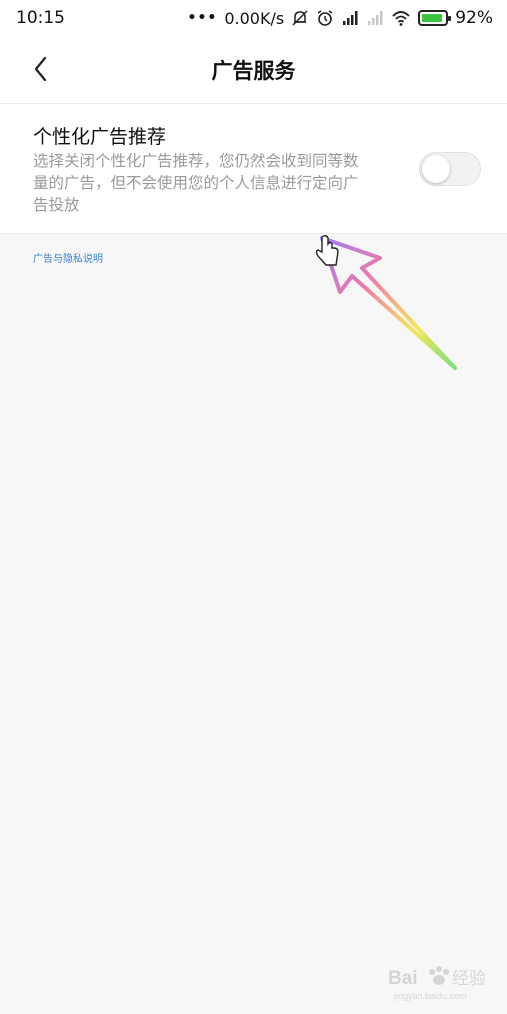  I want to click on battery-fill, so click(432, 18).